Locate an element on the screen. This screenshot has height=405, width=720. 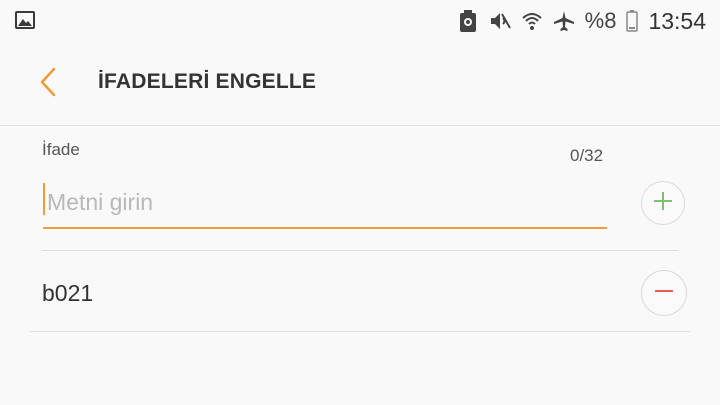
minus-icon is located at coordinates (664, 293).